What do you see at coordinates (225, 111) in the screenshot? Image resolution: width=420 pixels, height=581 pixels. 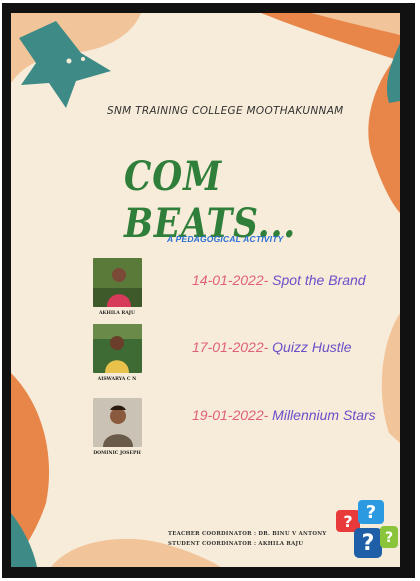 I see `college-name: SNM TRAINING COLLEGE MOOTHAKUNNAM` at bounding box center [225, 111].